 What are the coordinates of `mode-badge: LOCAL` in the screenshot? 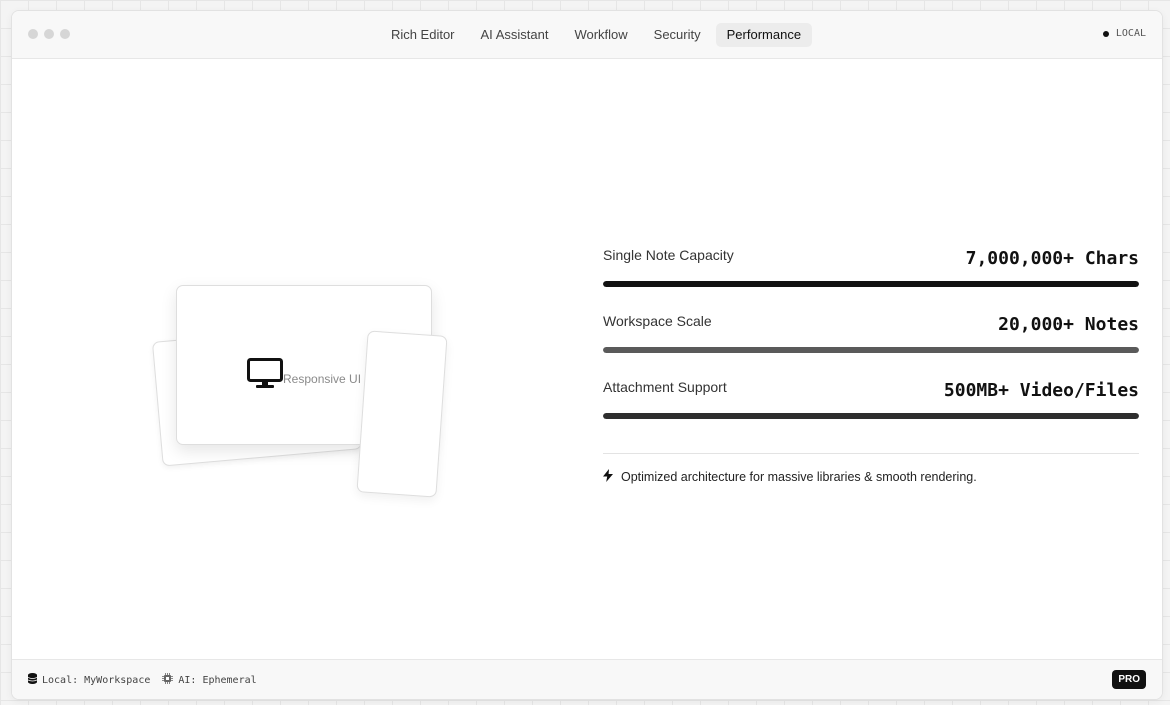 It's located at (1124, 33).